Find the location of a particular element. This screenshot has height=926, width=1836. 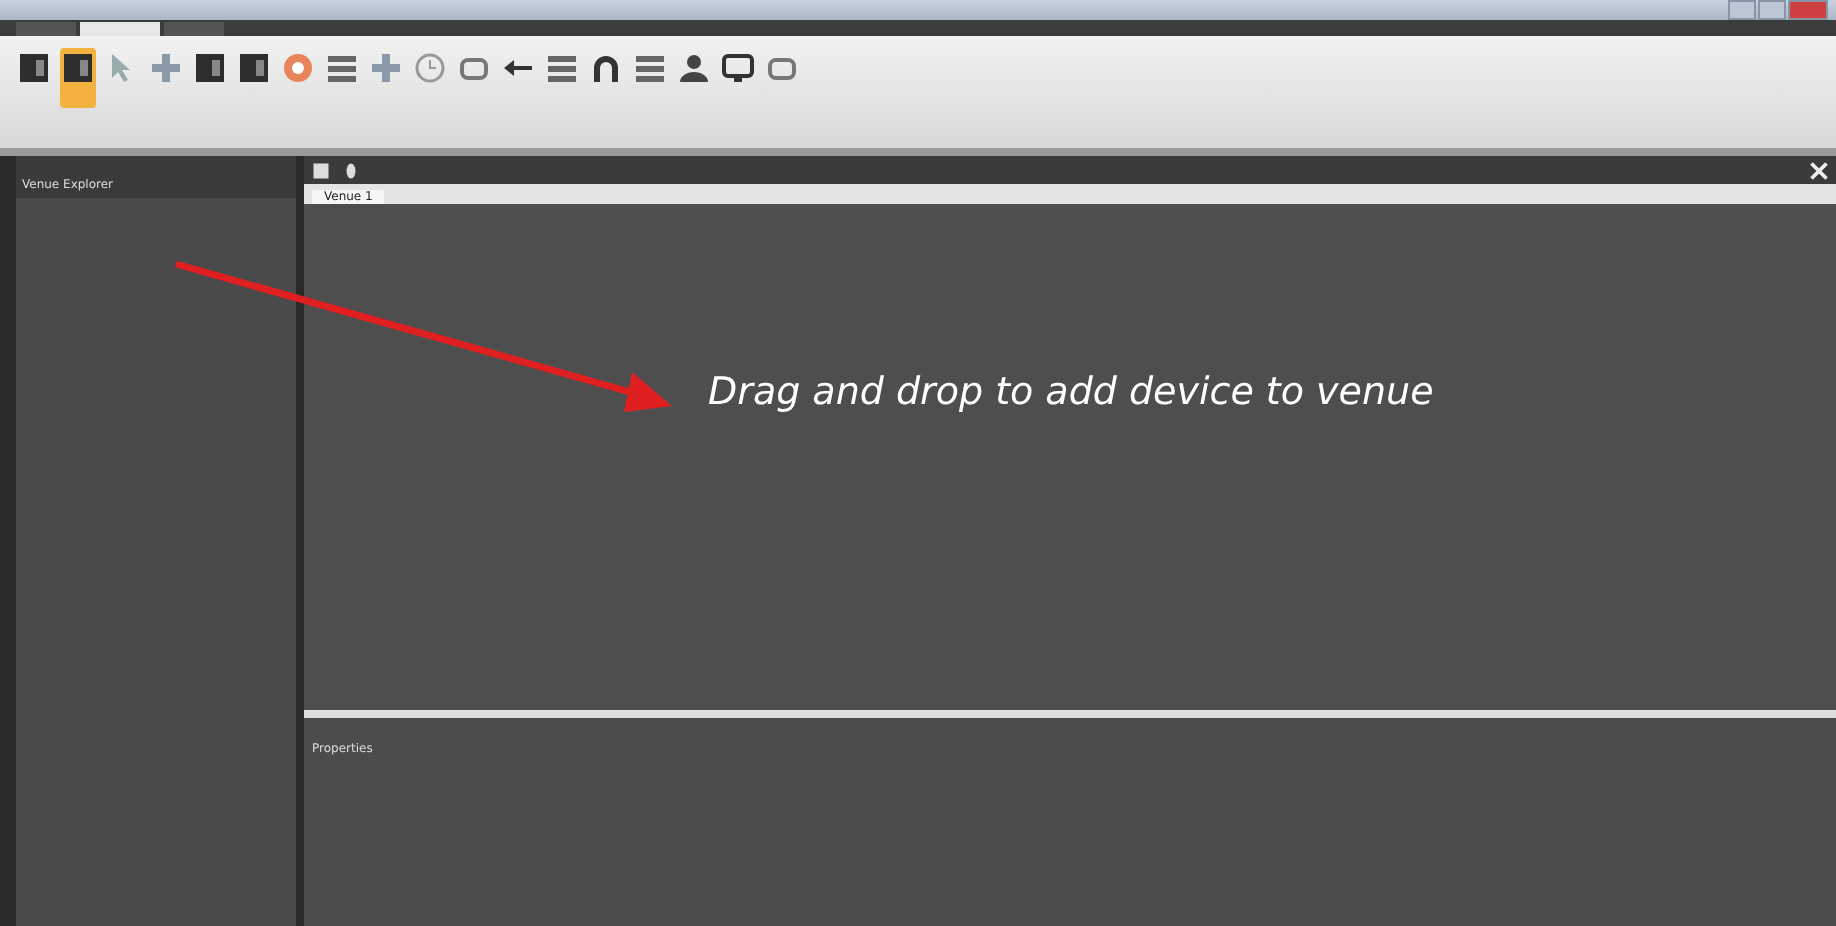

fullscreen-icon is located at coordinates (1819, 170).